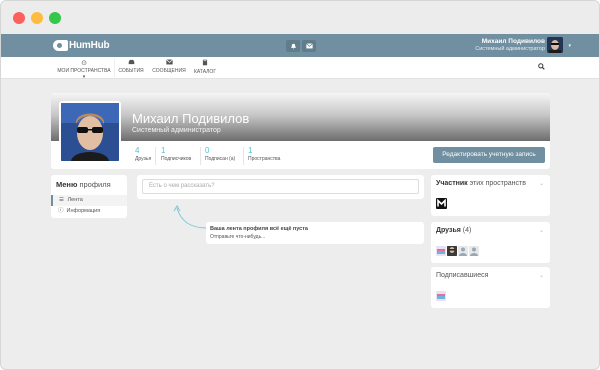 This screenshot has height=370, width=600. I want to click on user-menu: Михаил Подивилов Системный администратор, so click(510, 45).